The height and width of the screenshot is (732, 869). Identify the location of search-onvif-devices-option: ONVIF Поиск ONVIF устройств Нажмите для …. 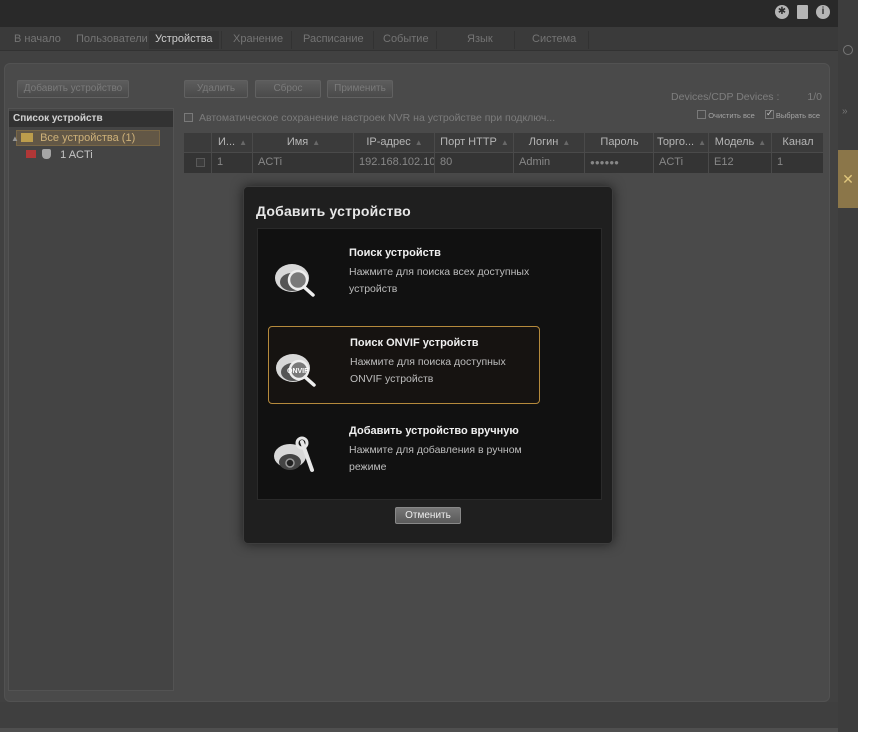
(404, 365).